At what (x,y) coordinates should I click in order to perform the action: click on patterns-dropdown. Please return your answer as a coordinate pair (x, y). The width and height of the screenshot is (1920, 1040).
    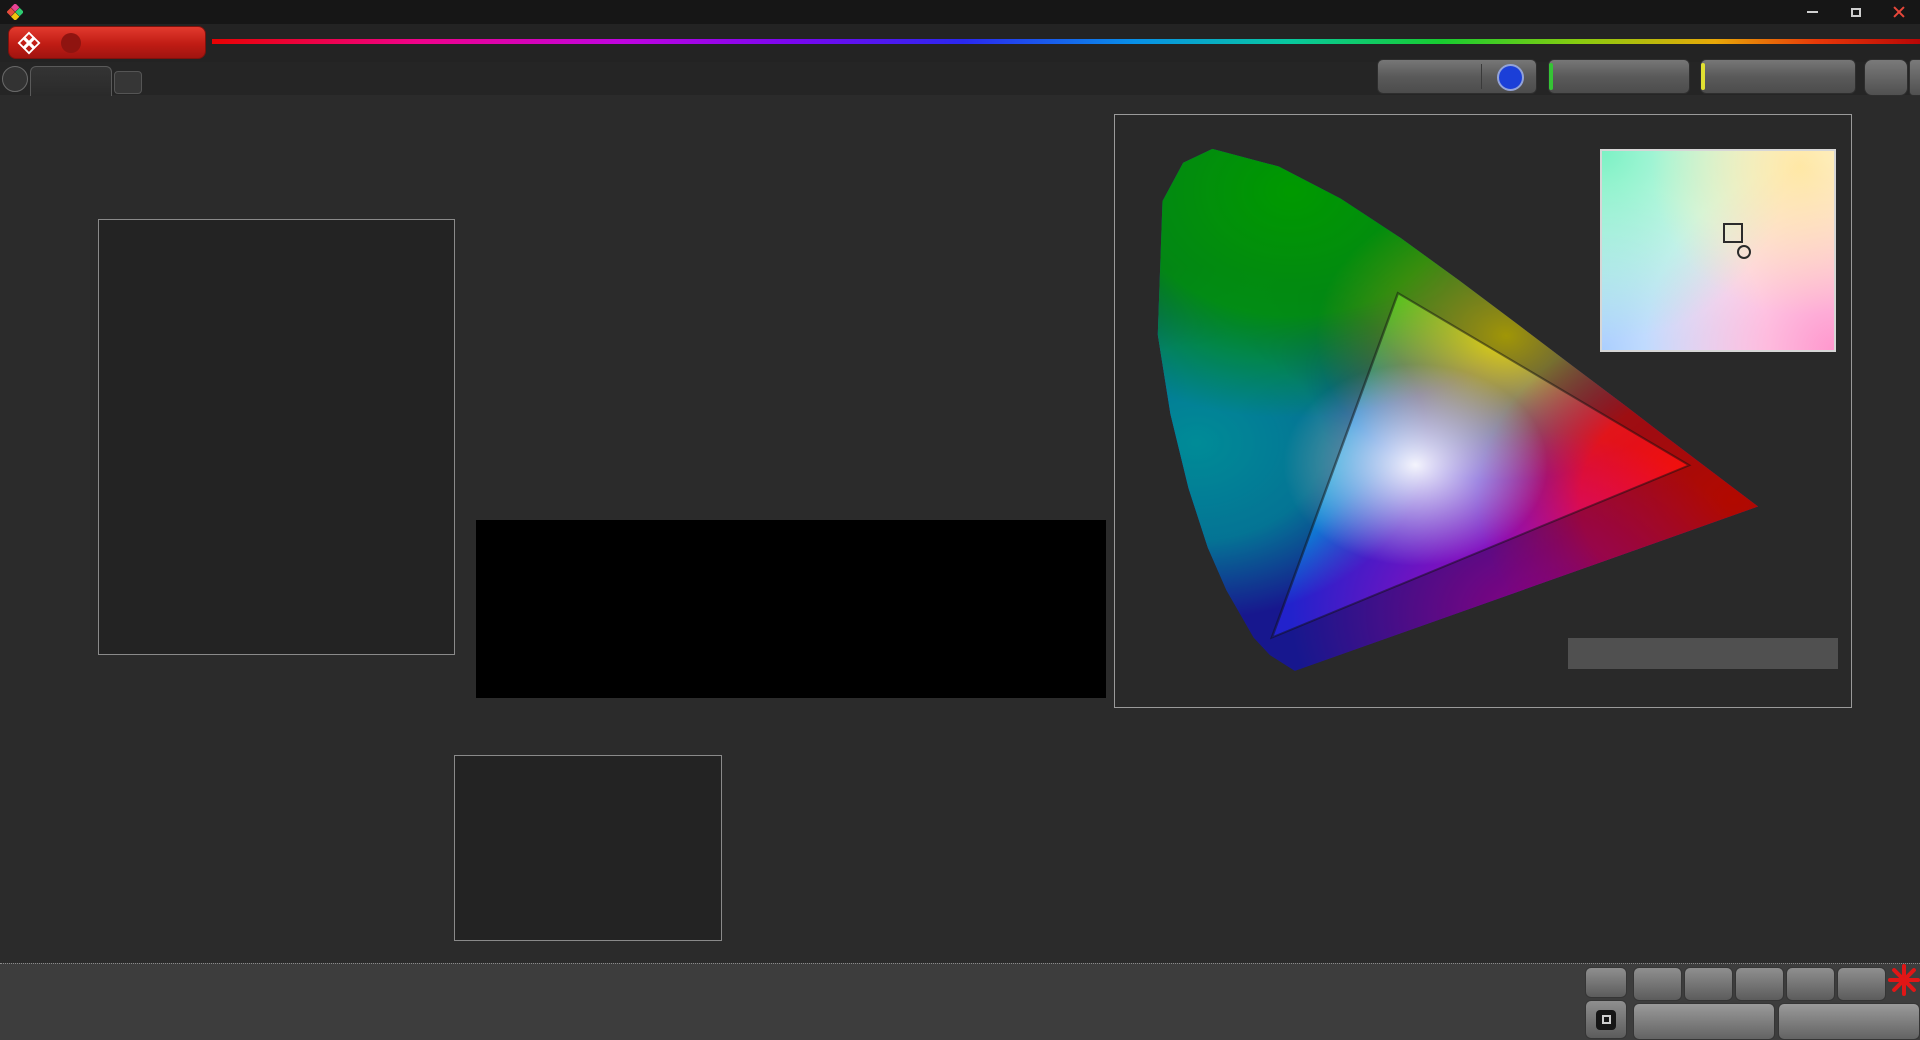
    Looking at the image, I should click on (1619, 76).